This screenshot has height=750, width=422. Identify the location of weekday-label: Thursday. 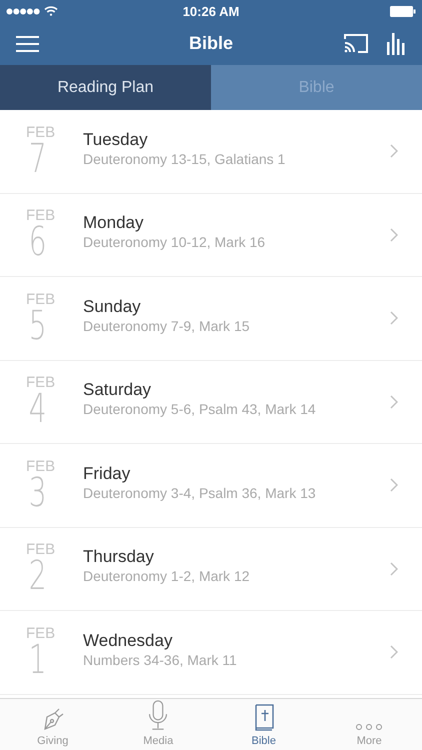
(119, 557).